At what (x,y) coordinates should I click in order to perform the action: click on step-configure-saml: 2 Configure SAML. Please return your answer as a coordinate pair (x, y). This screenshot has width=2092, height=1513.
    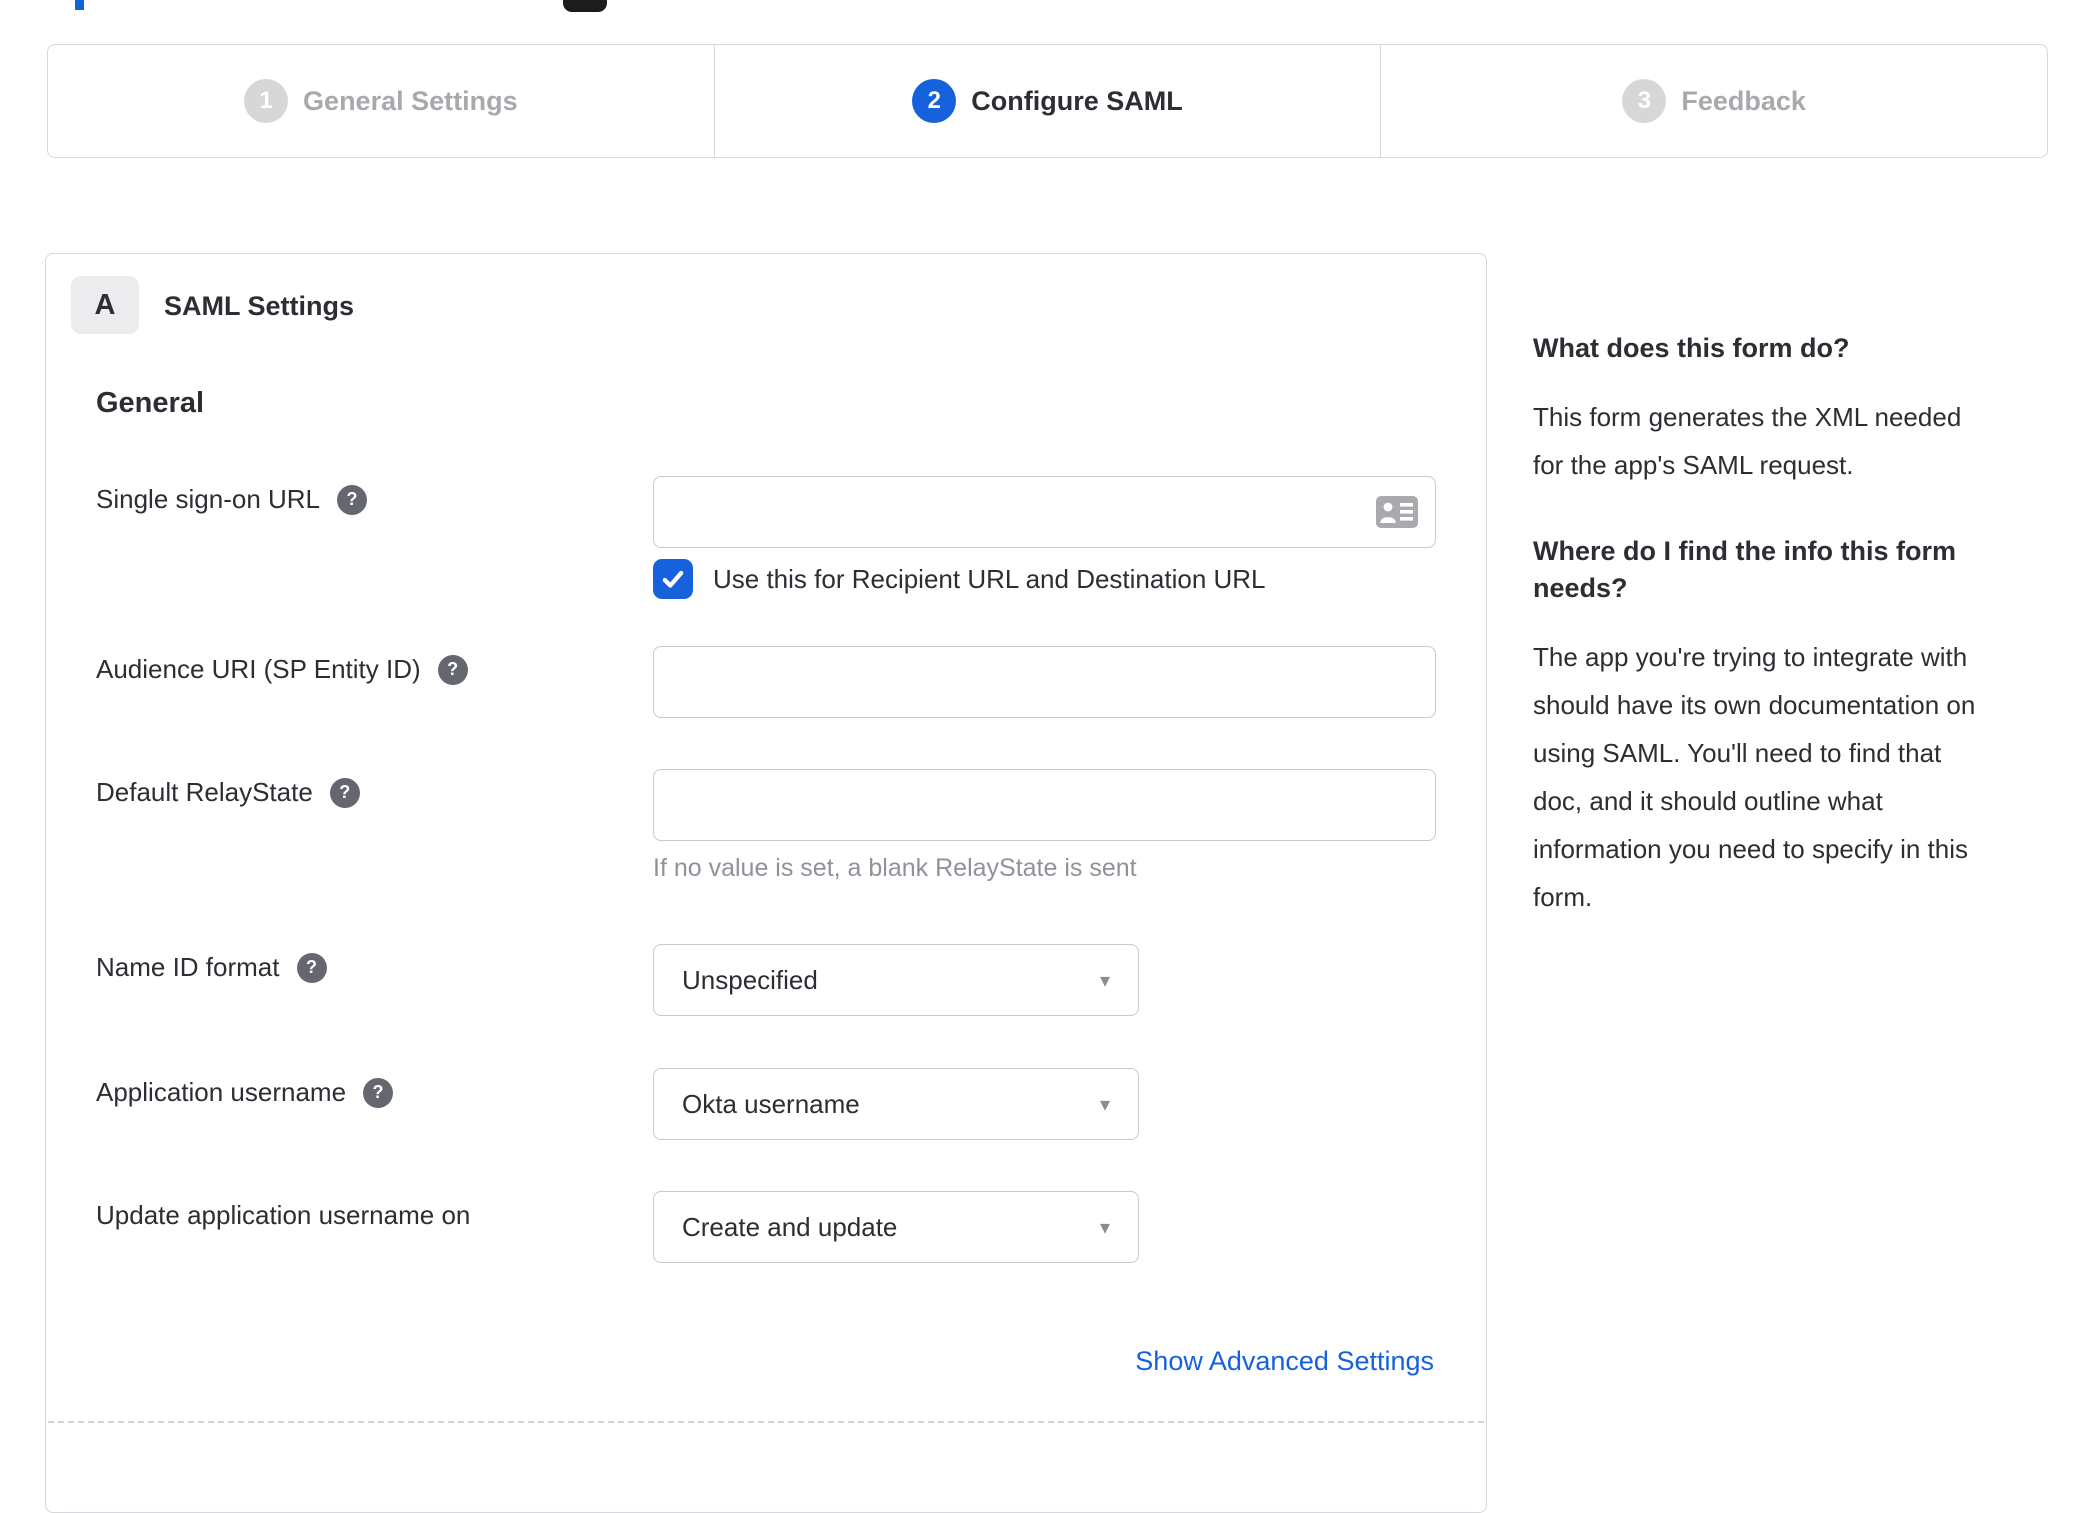
    Looking at the image, I should click on (1047, 101).